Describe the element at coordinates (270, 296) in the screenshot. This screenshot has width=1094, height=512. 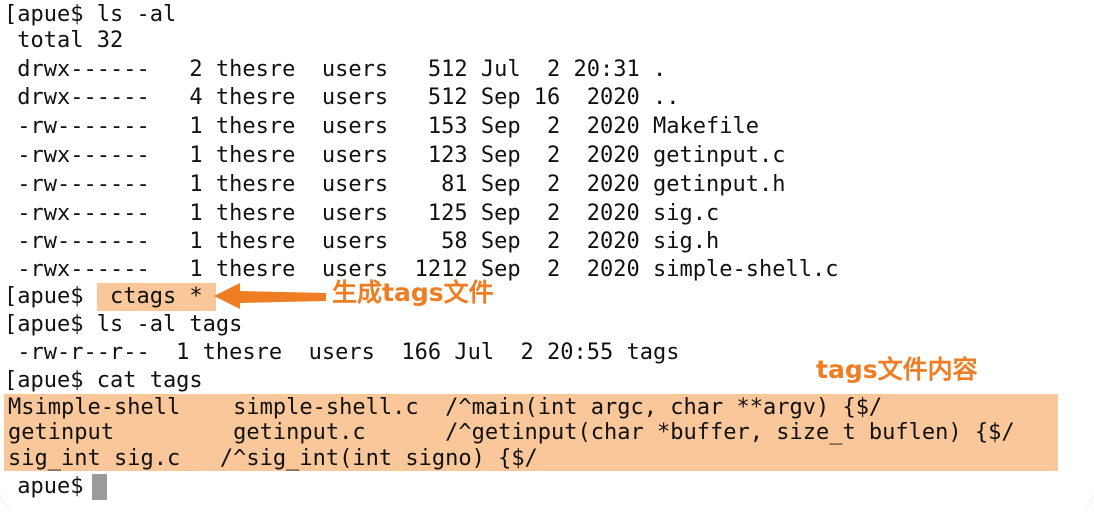
I see `left-arrow-icon` at that location.